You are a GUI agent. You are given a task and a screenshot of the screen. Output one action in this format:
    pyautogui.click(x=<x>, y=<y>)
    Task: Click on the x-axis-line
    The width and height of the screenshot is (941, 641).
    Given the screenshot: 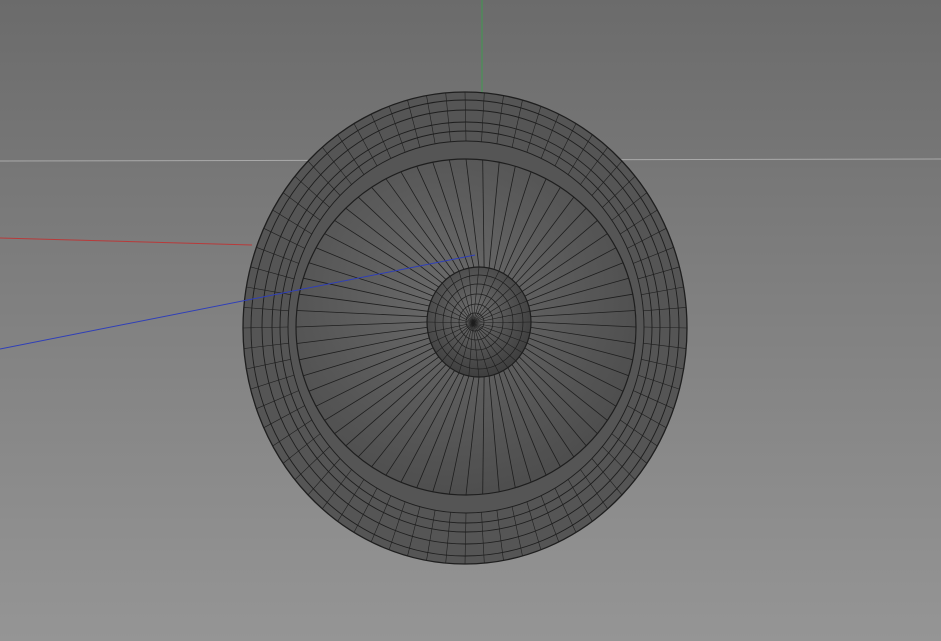 What is the action you would take?
    pyautogui.click(x=126, y=241)
    